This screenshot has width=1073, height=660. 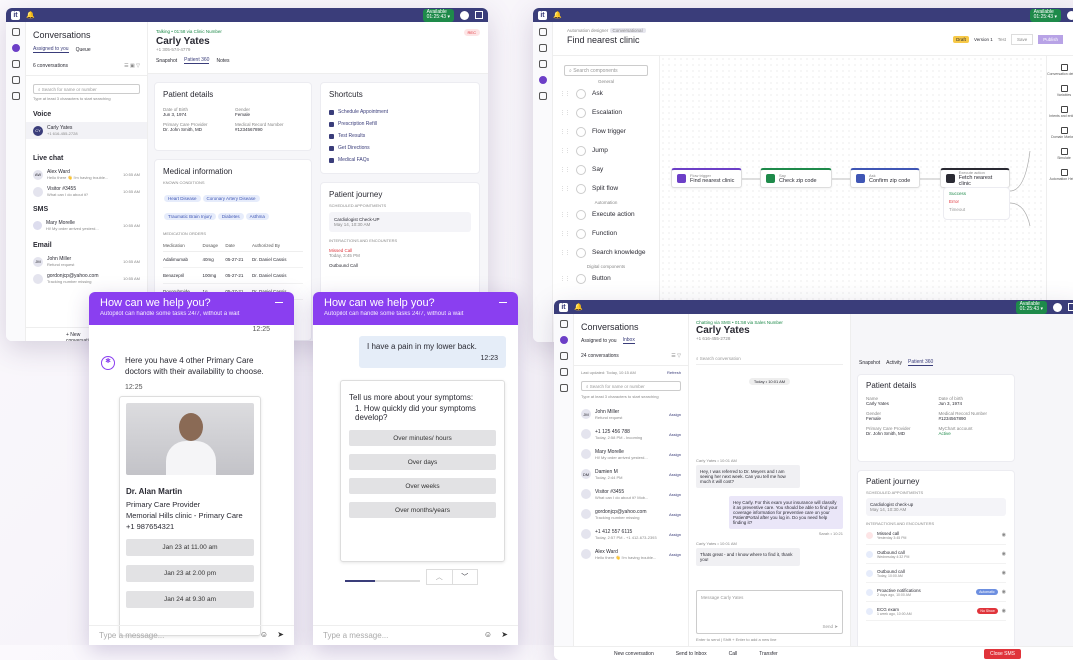 What do you see at coordinates (733, 654) in the screenshot?
I see `call-button: Call` at bounding box center [733, 654].